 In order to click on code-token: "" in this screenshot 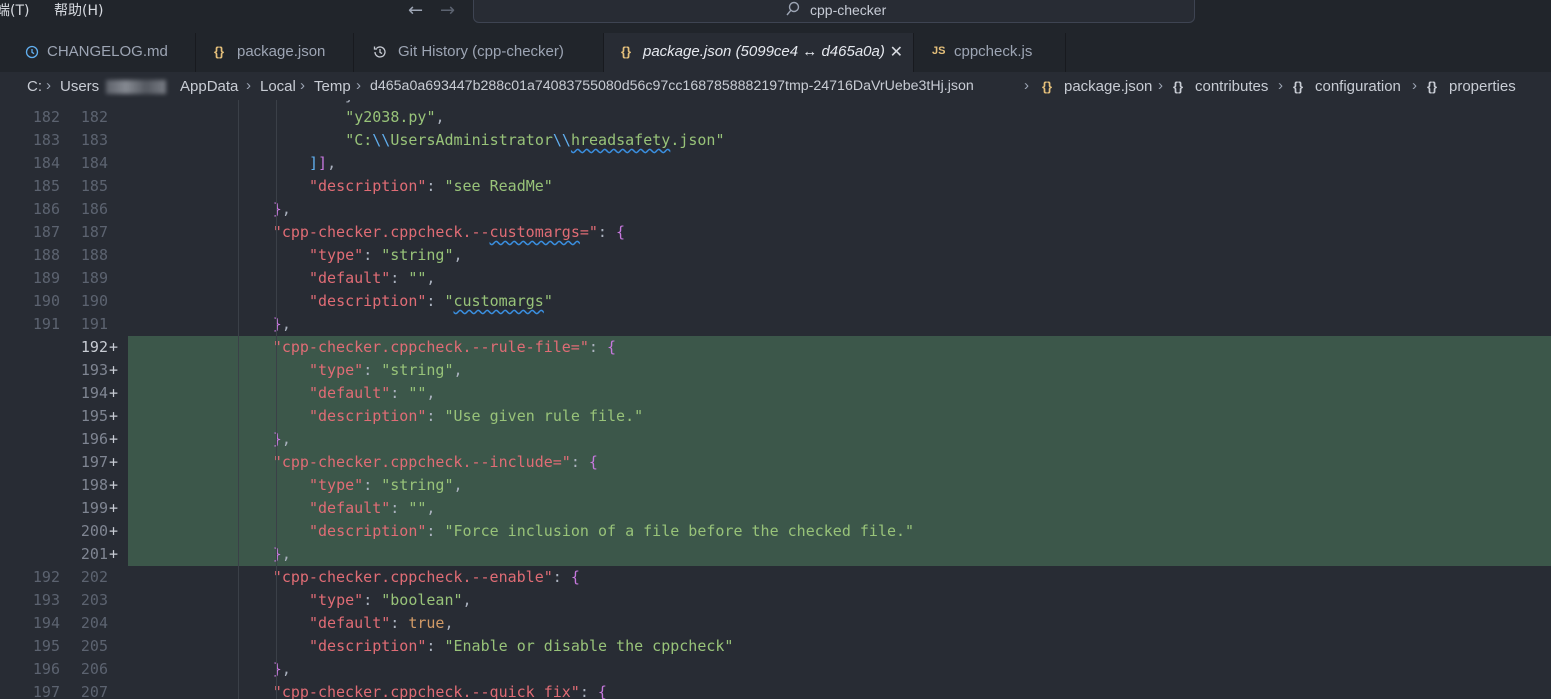, I will do `click(417, 508)`.